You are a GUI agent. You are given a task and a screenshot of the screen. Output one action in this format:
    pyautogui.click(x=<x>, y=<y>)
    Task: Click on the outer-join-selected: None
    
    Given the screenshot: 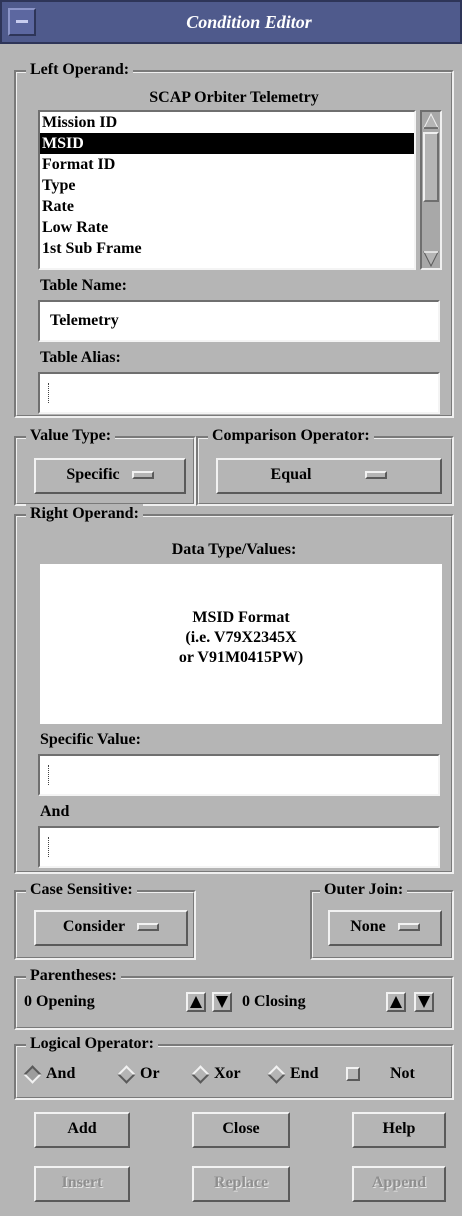 What is the action you would take?
    pyautogui.click(x=368, y=926)
    